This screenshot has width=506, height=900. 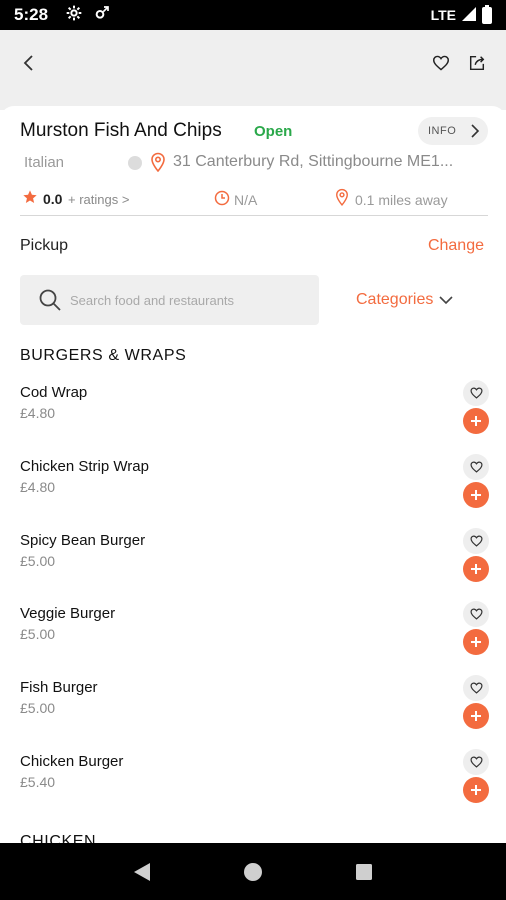 I want to click on chevron-left-icon, so click(x=28, y=63).